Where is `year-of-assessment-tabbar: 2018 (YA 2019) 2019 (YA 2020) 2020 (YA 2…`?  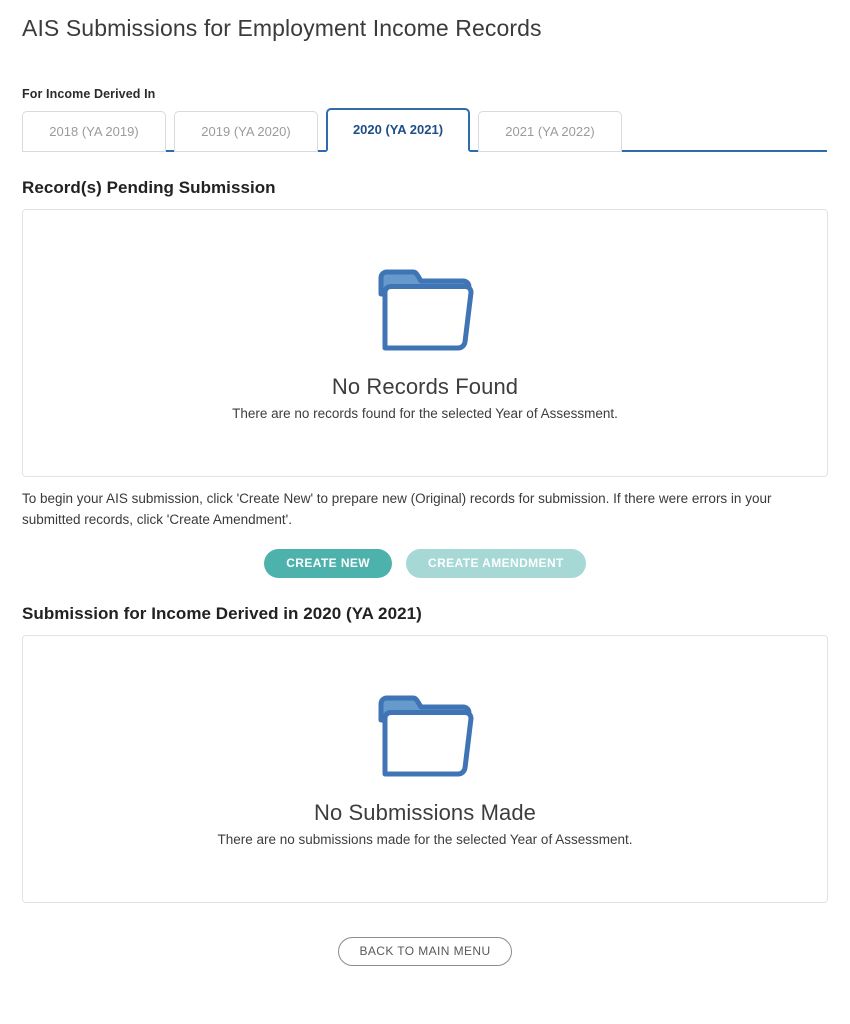
year-of-assessment-tabbar: 2018 (YA 2019) 2019 (YA 2020) 2020 (YA 2… is located at coordinates (425, 129).